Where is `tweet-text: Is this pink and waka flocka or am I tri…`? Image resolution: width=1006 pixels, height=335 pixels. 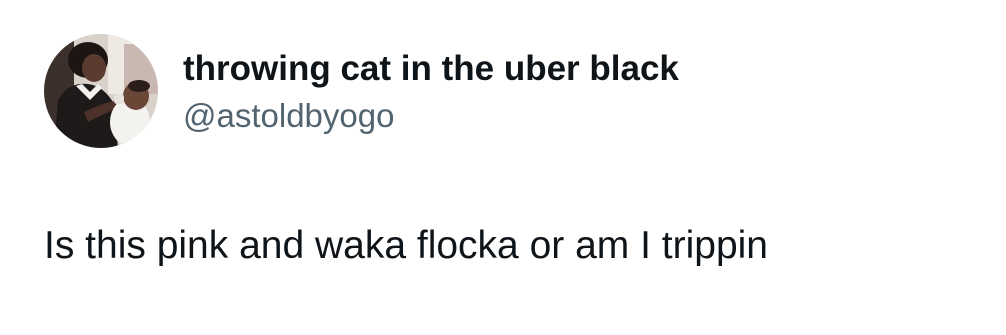 tweet-text: Is this pink and waka flocka or am I tri… is located at coordinates (406, 245).